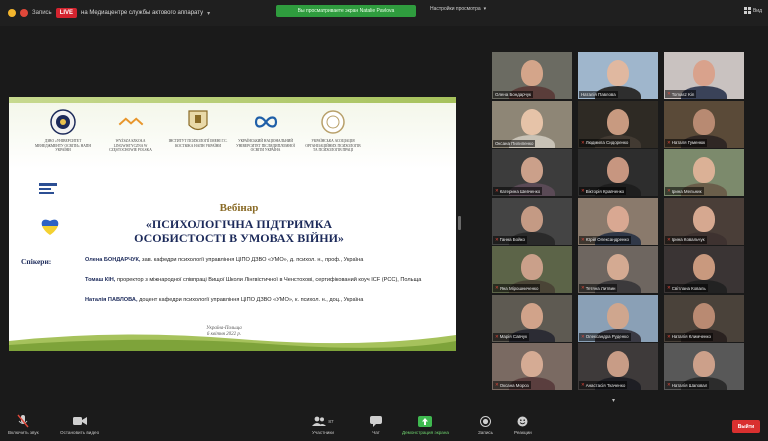 This screenshot has width=768, height=441. I want to click on participant-tile: Наталія Павлова, so click(618, 75).